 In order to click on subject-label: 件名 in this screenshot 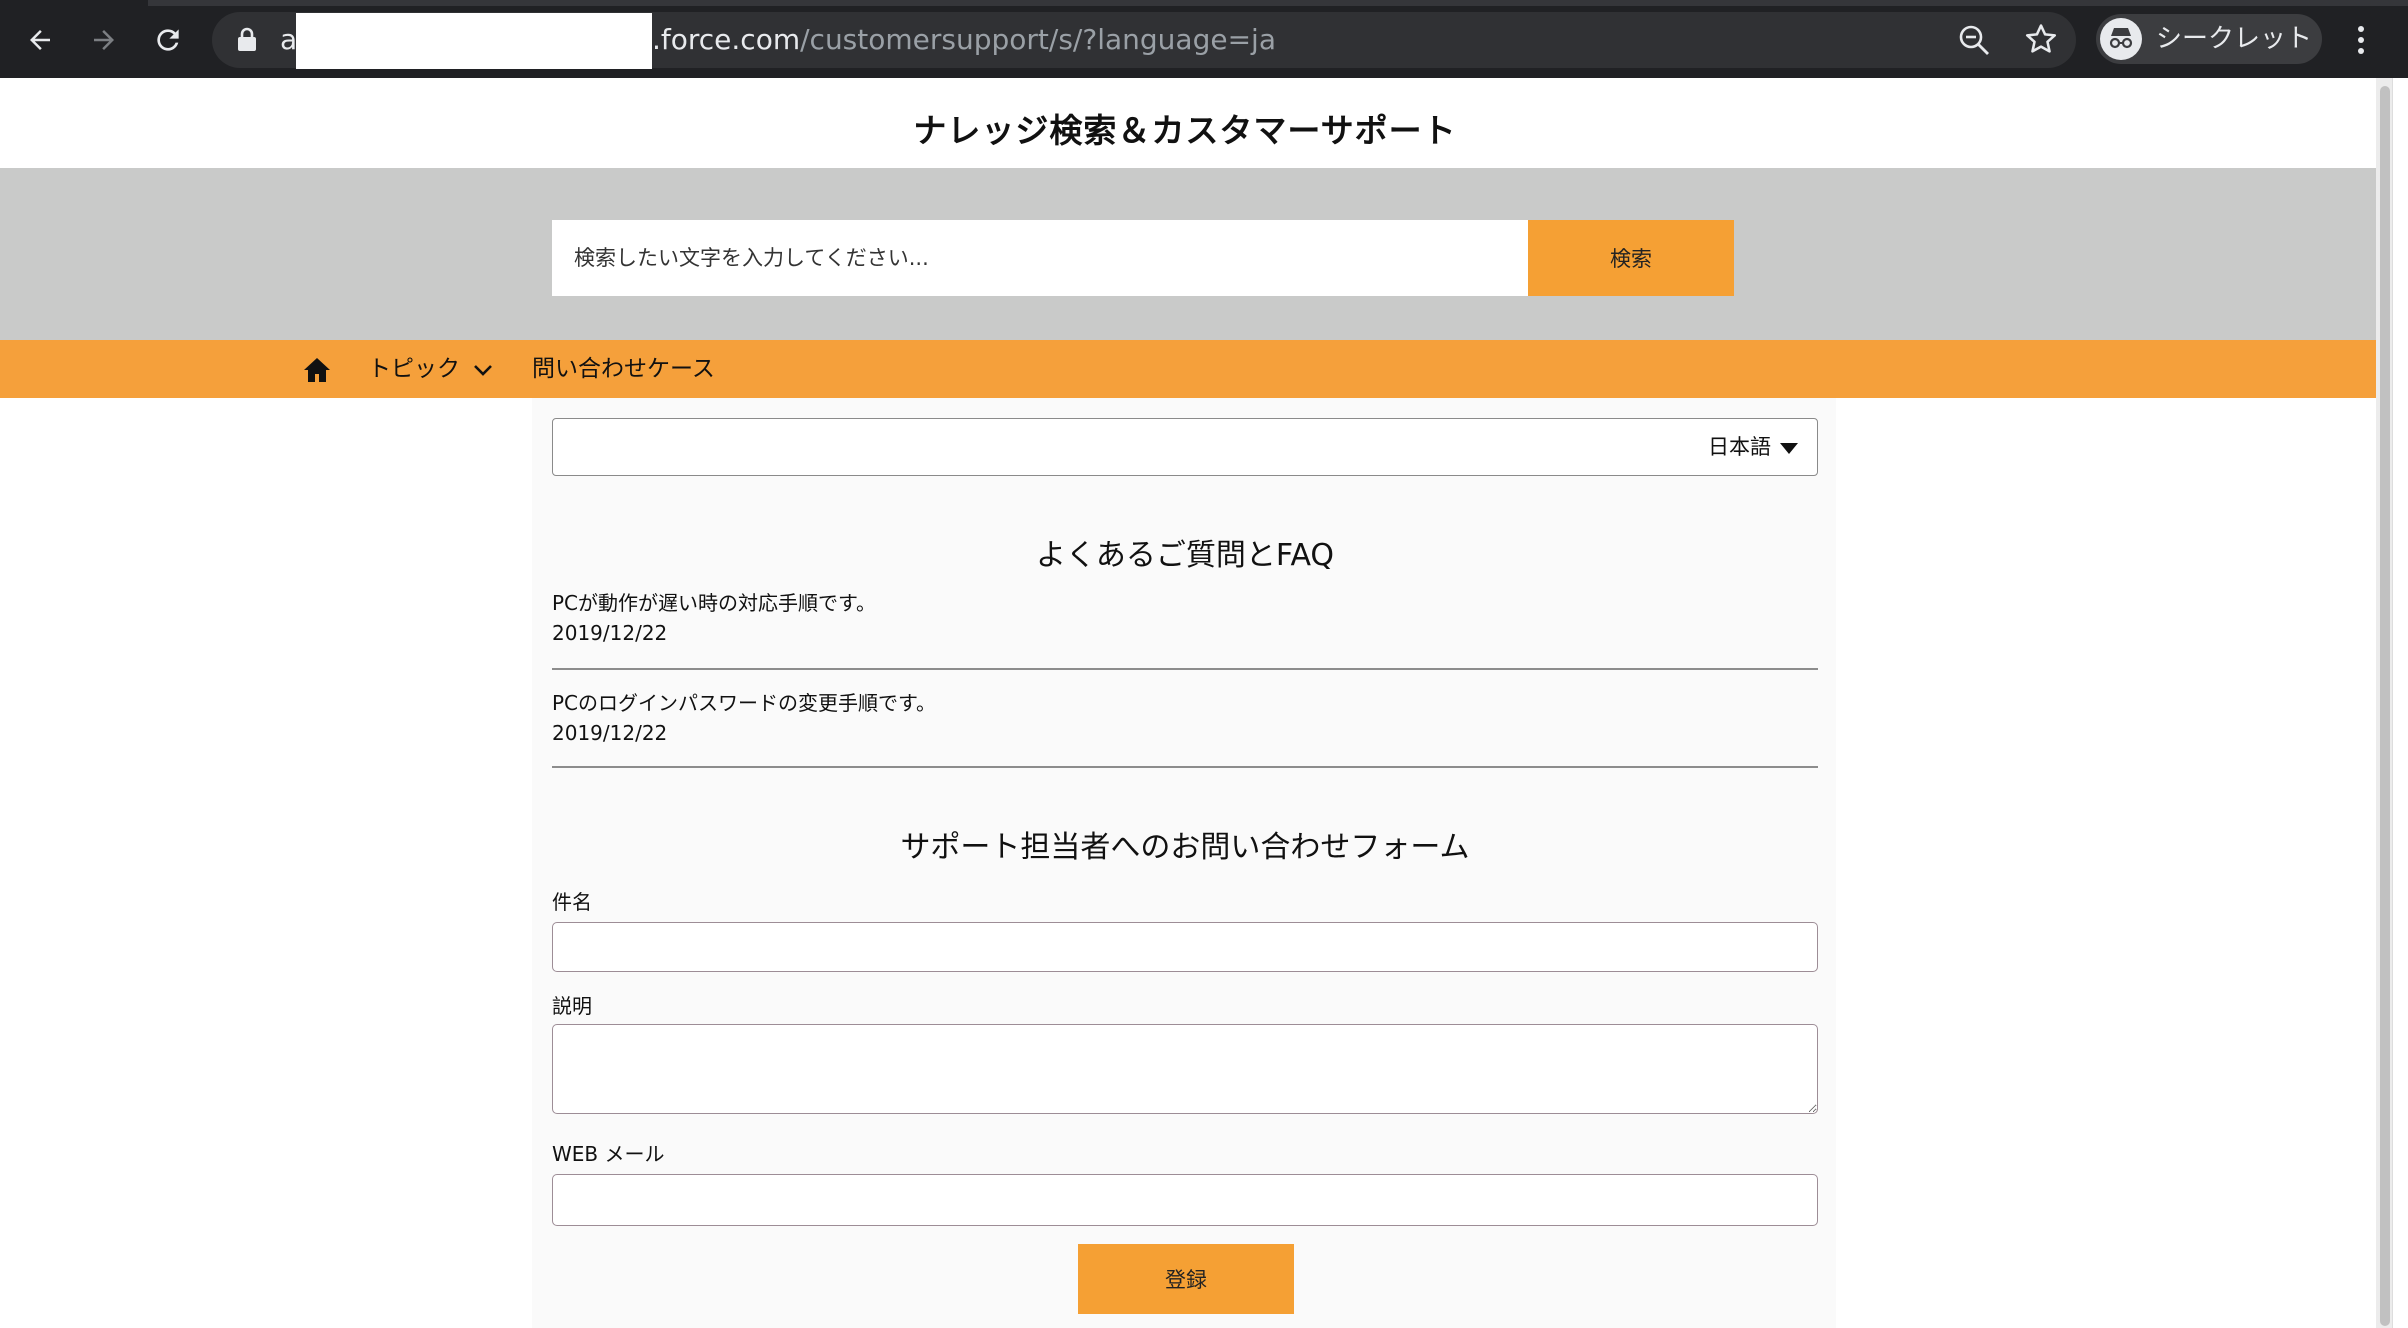, I will do `click(572, 902)`.